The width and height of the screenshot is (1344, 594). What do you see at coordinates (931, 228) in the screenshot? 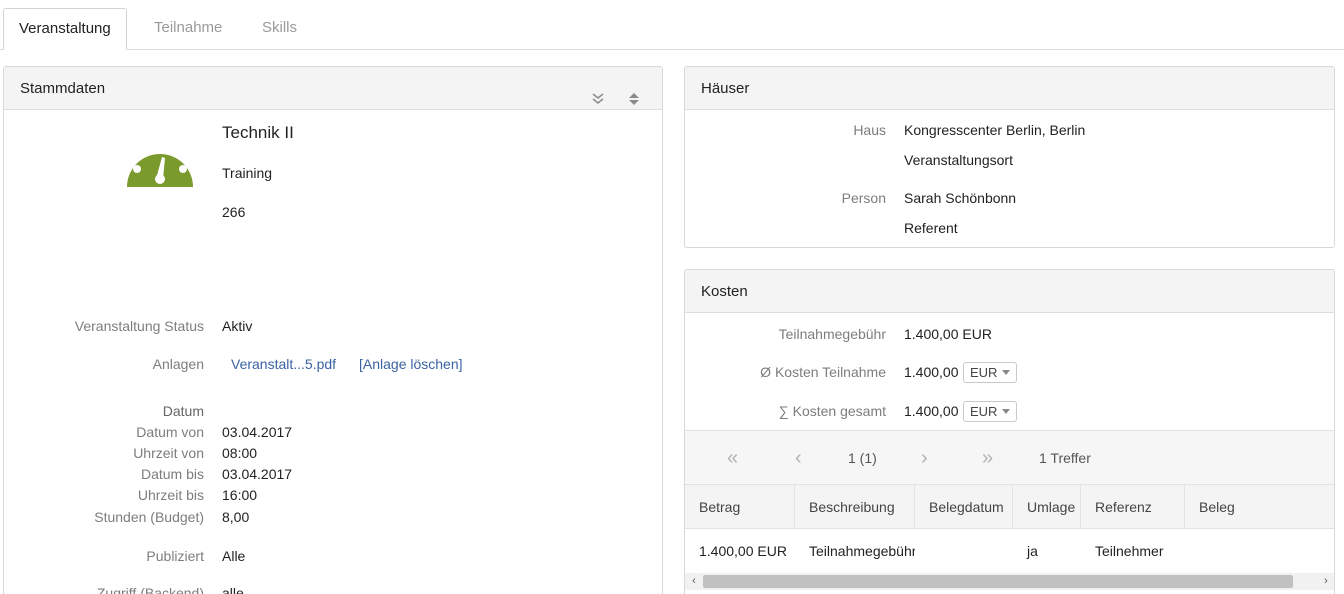
I see `person-role: Referent` at bounding box center [931, 228].